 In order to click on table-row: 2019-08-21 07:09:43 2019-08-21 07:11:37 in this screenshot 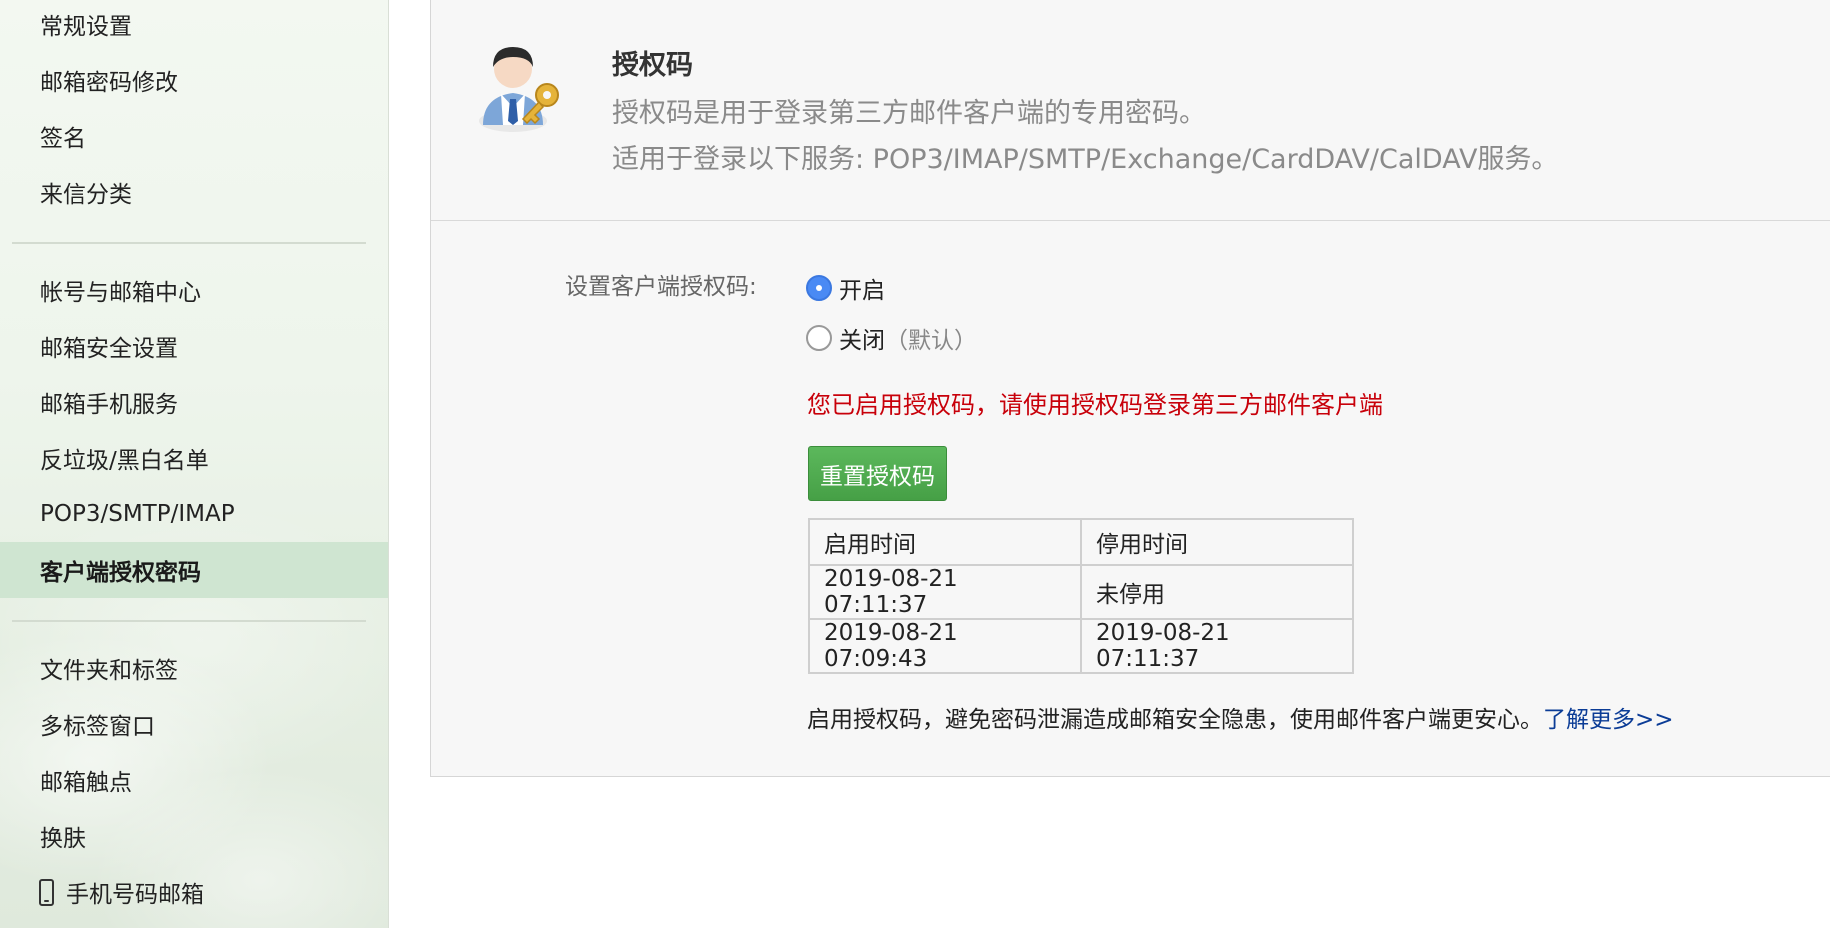, I will do `click(1081, 646)`.